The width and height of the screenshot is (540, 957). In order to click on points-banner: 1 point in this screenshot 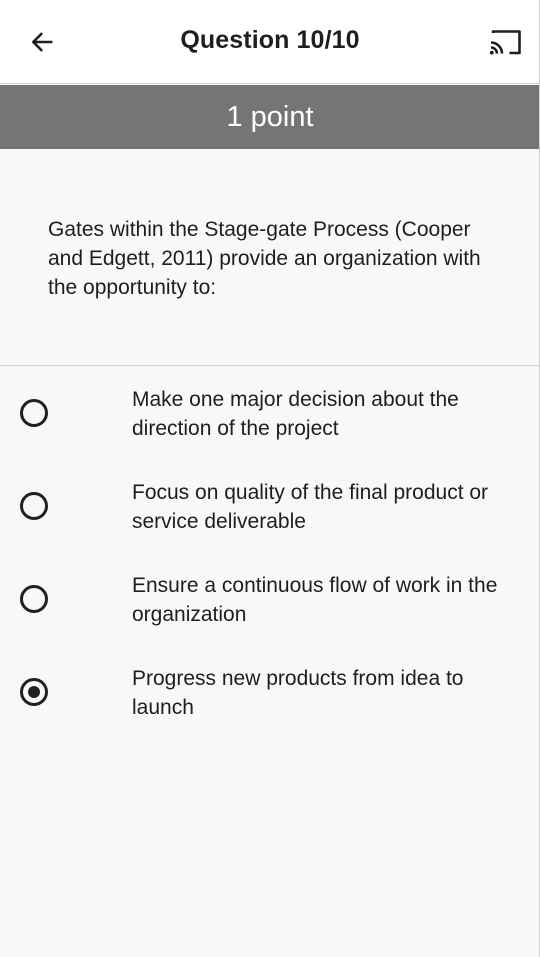, I will do `click(270, 117)`.